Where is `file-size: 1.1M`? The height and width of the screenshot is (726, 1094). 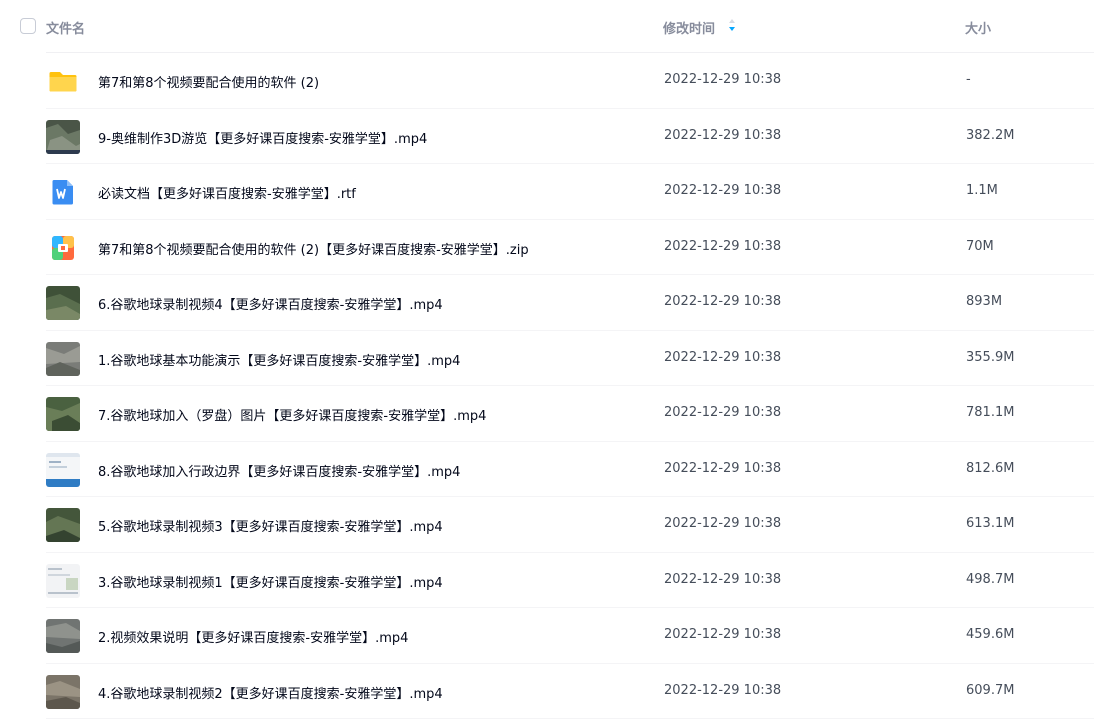 file-size: 1.1M is located at coordinates (982, 190).